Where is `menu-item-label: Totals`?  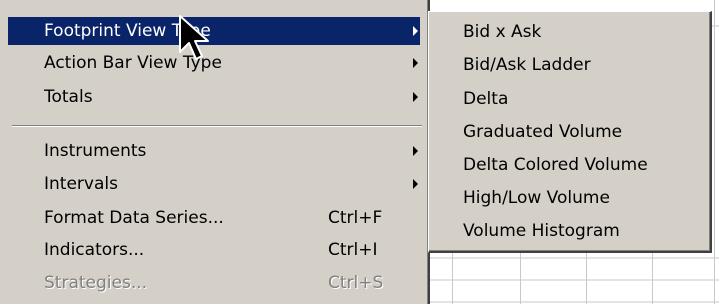 menu-item-label: Totals is located at coordinates (68, 97).